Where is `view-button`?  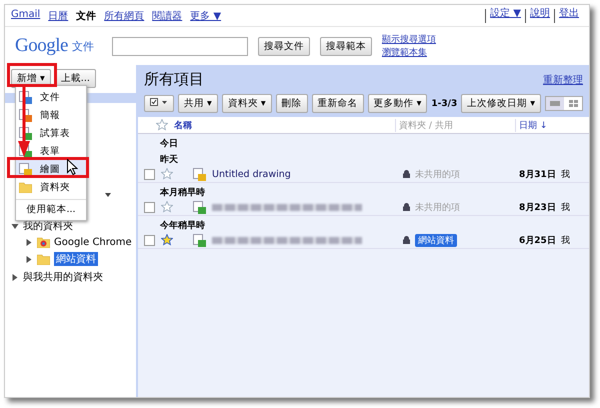
view-button is located at coordinates (555, 103).